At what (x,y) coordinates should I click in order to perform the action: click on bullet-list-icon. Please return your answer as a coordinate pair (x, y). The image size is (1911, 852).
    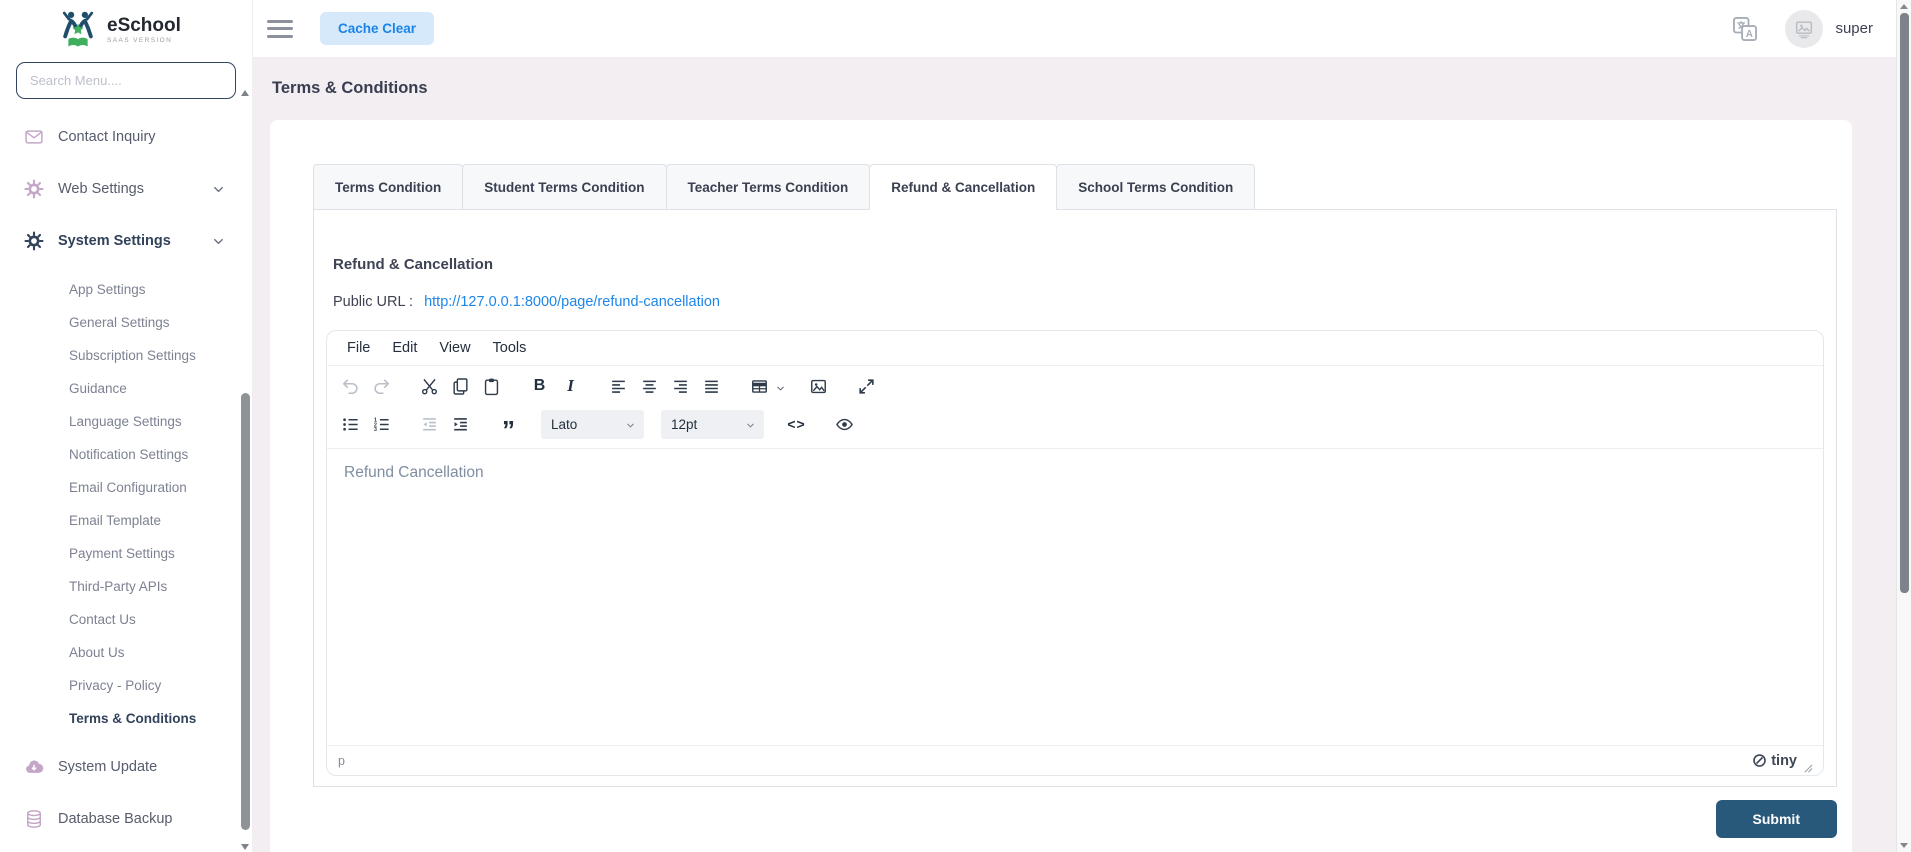
    Looking at the image, I should click on (350, 424).